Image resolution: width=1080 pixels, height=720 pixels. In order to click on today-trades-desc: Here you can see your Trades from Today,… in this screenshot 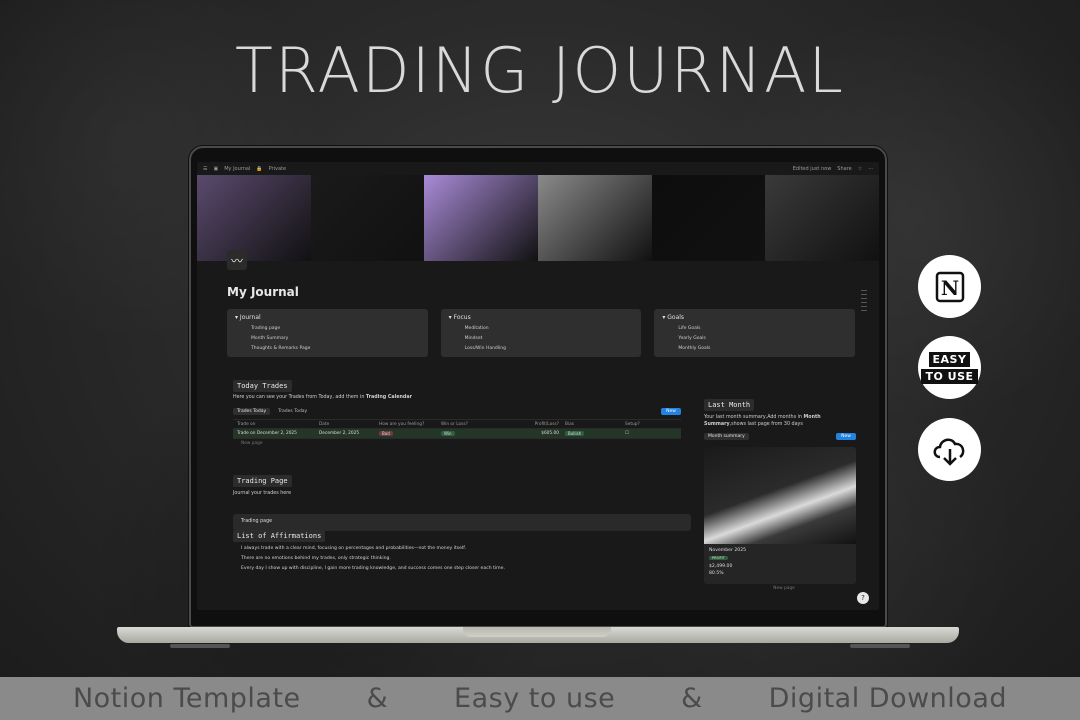, I will do `click(322, 397)`.